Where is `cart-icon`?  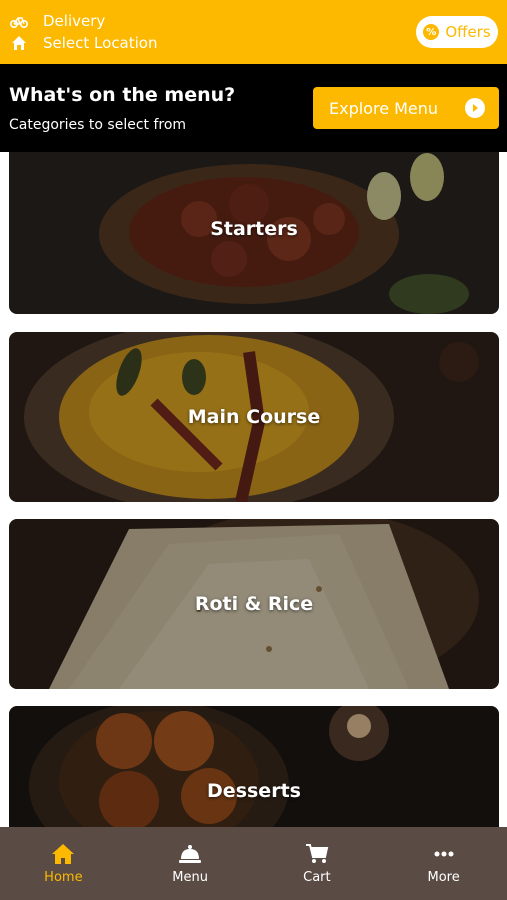 cart-icon is located at coordinates (317, 854).